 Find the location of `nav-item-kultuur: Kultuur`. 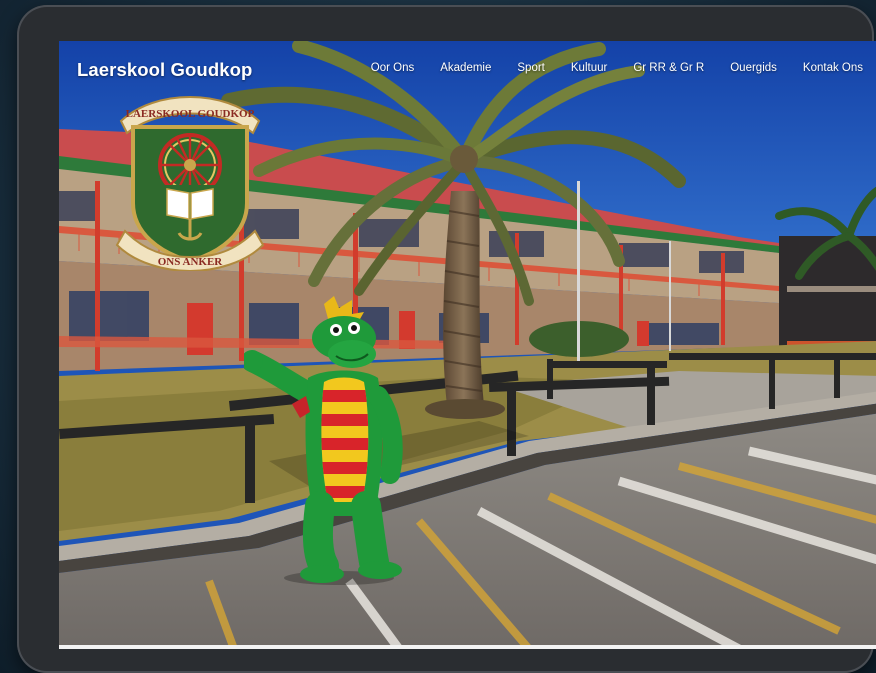

nav-item-kultuur: Kultuur is located at coordinates (589, 68).